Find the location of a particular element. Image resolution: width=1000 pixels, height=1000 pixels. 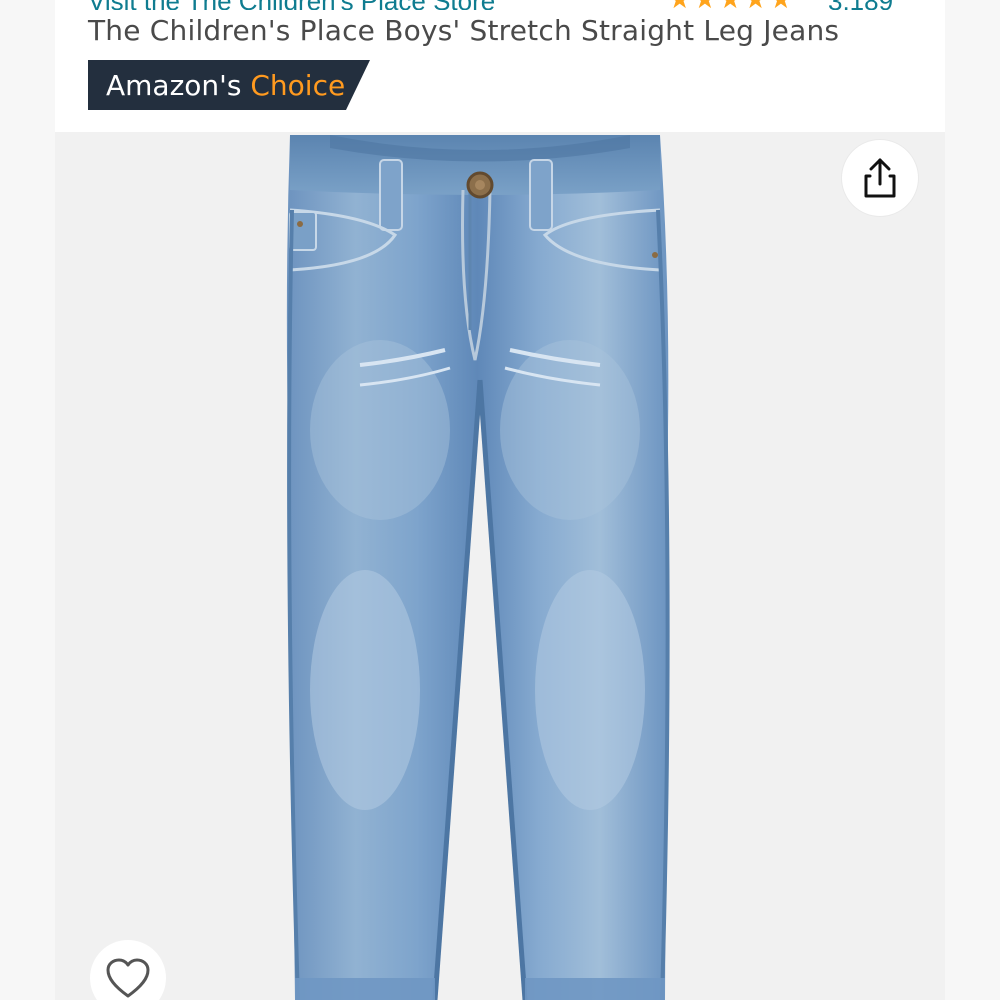

amazons-choice-badge: Amazon's Choice is located at coordinates (229, 85).